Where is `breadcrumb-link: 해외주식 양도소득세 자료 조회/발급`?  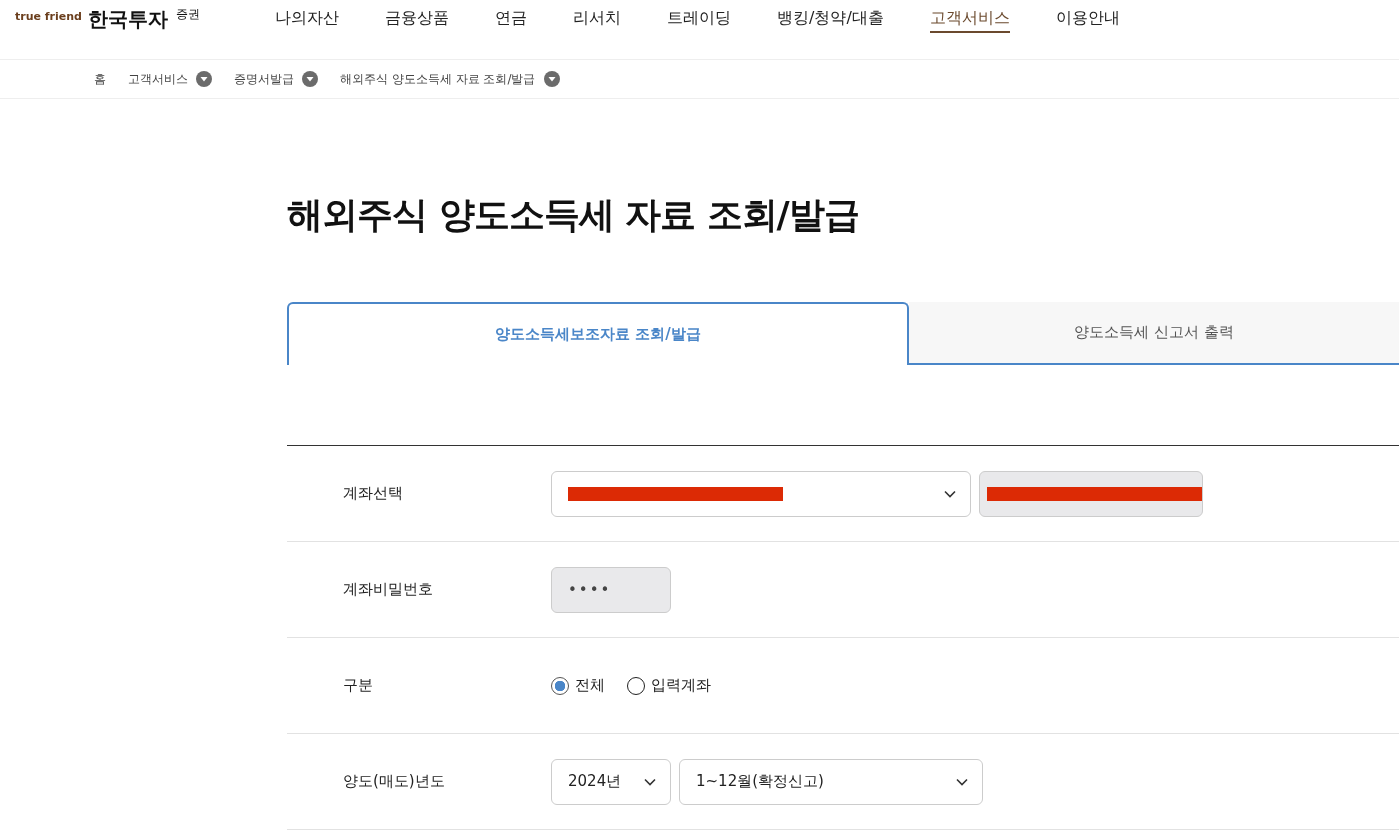 breadcrumb-link: 해외주식 양도소득세 자료 조회/발급 is located at coordinates (438, 79).